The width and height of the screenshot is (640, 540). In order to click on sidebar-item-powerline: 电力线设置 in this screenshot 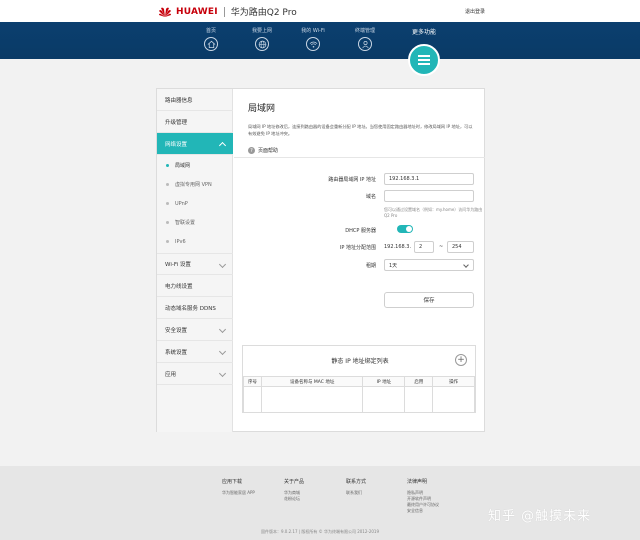, I will do `click(195, 286)`.